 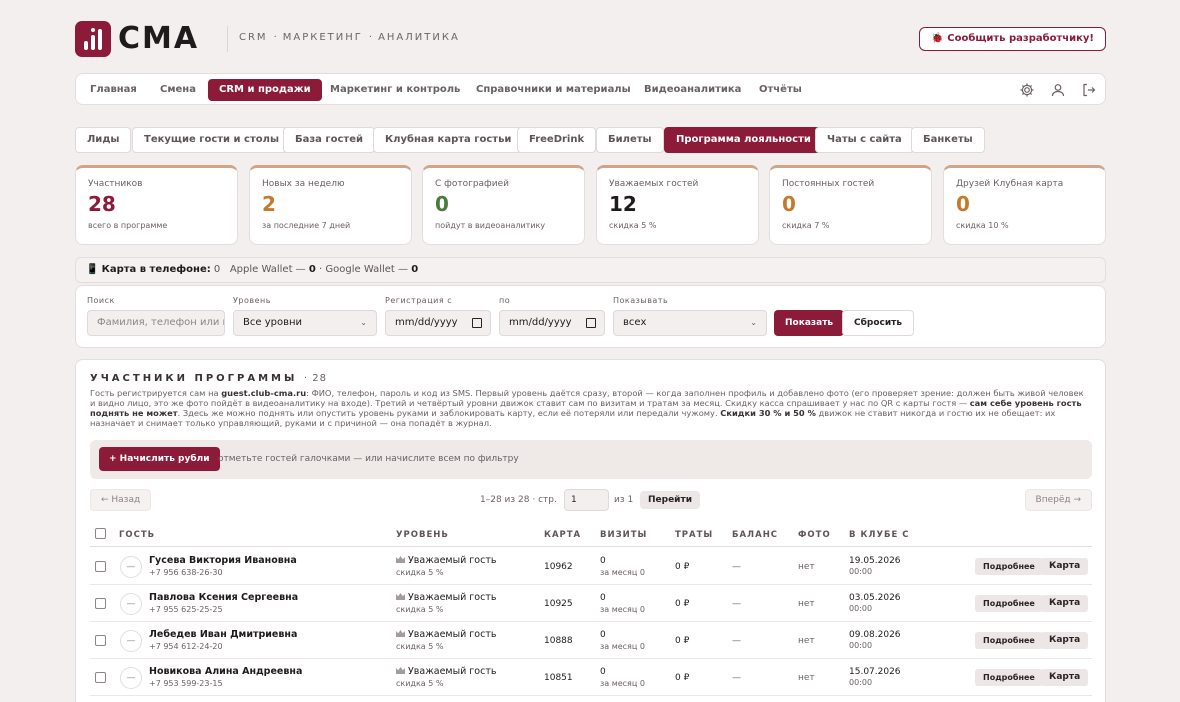 I want to click on show-select-value: всех, so click(x=635, y=322).